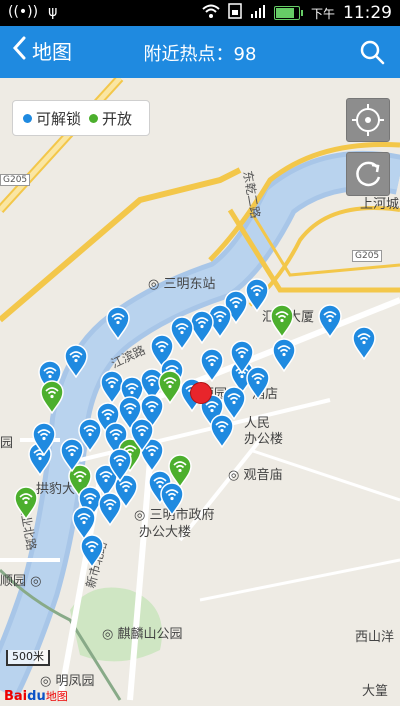  Describe the element at coordinates (182, 284) in the screenshot. I see `place-label-station: ◎ 三明东站` at that location.